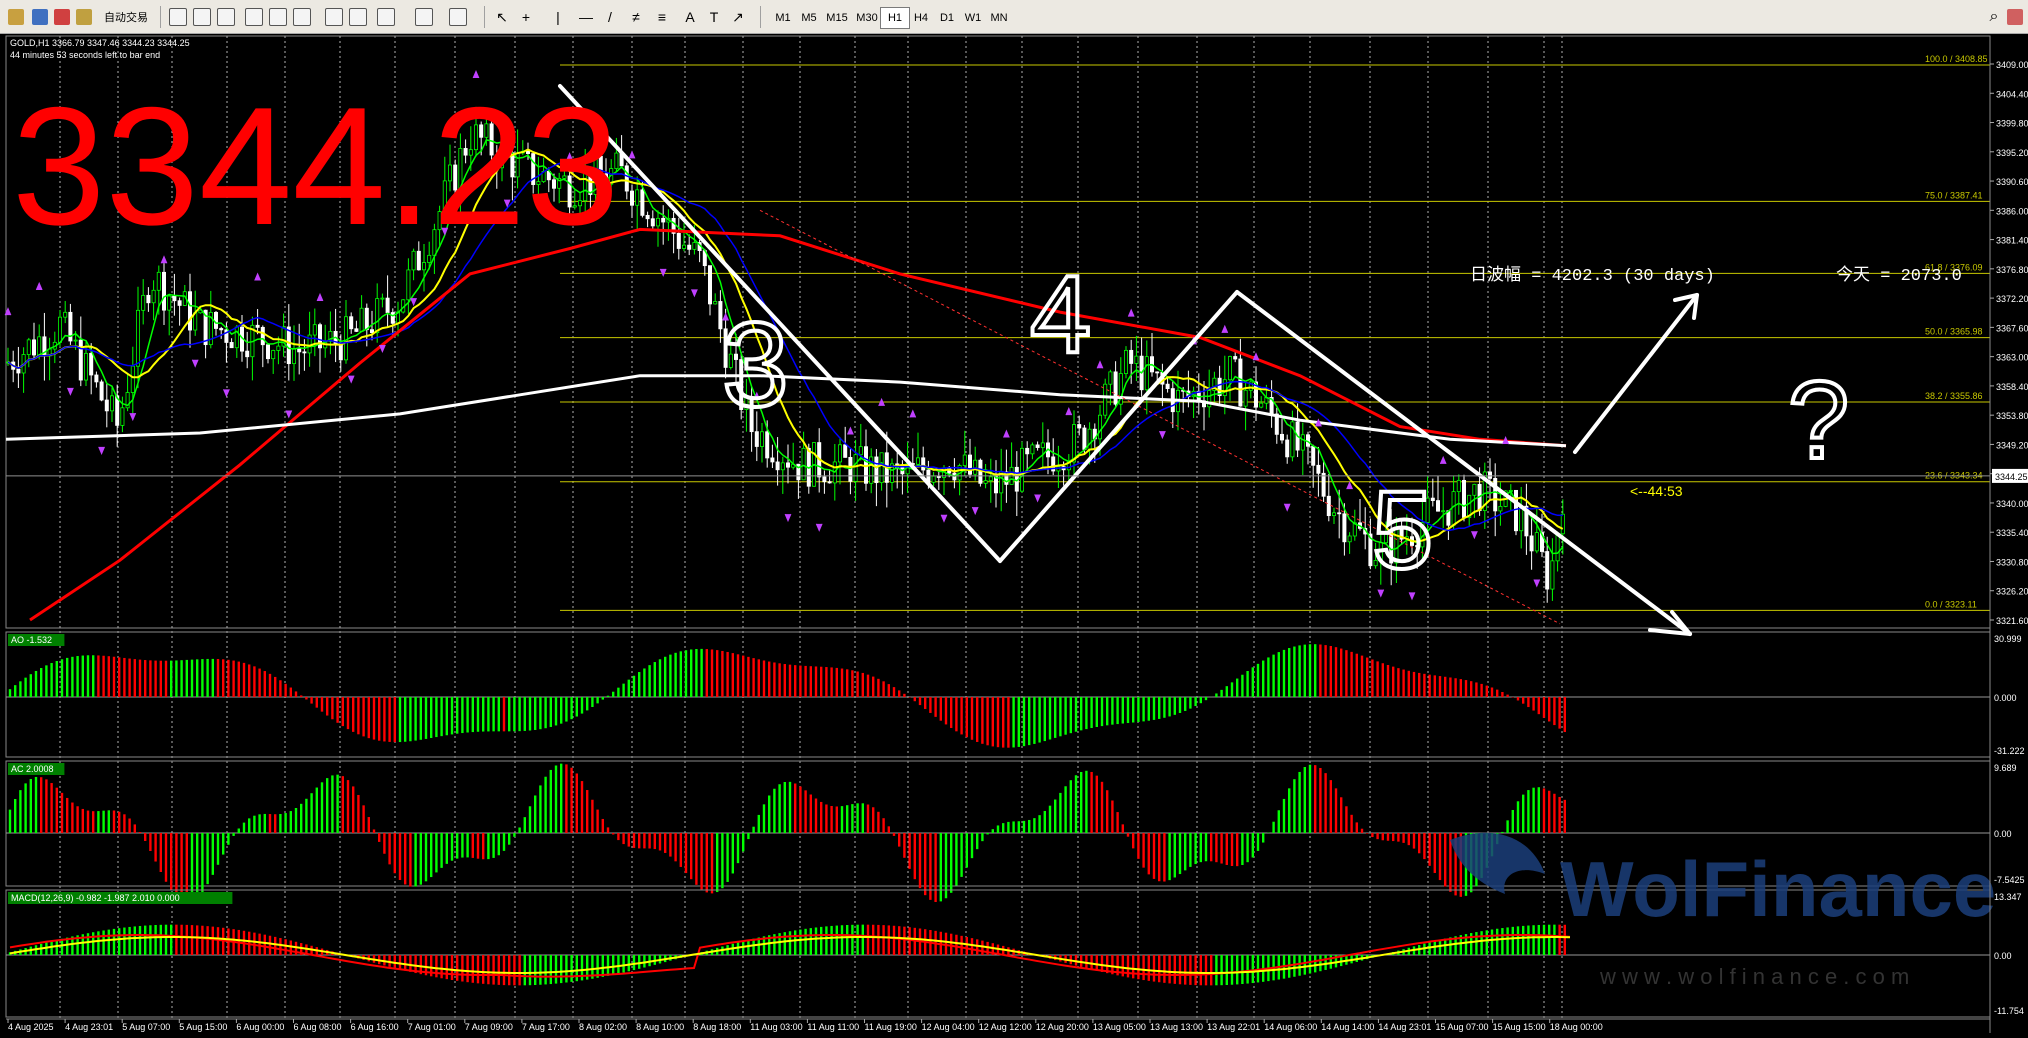 This screenshot has height=1038, width=2028. I want to click on candlestick-icon, so click(202, 17).